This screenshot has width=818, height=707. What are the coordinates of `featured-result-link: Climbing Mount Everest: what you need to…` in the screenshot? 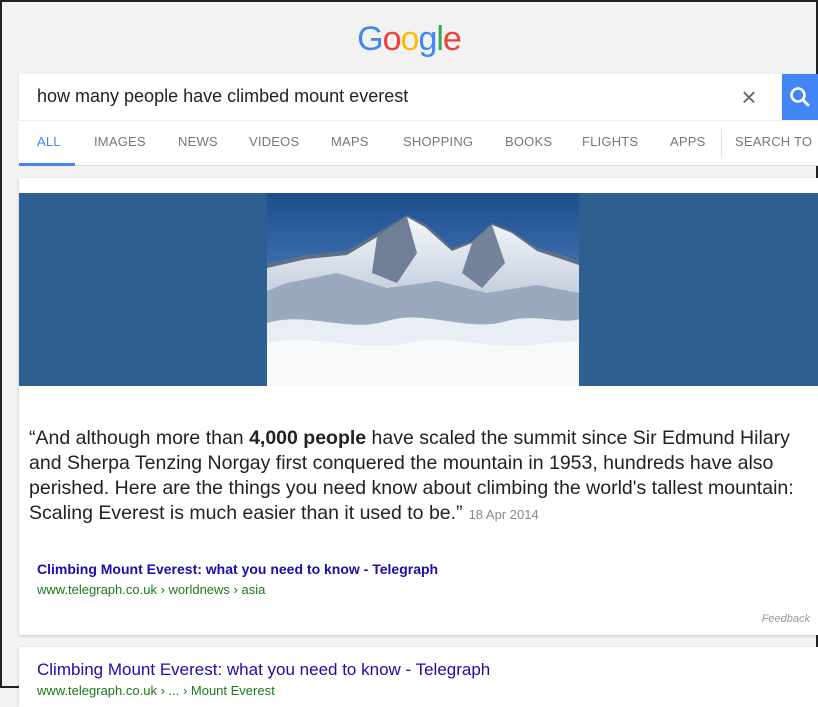 It's located at (237, 569).